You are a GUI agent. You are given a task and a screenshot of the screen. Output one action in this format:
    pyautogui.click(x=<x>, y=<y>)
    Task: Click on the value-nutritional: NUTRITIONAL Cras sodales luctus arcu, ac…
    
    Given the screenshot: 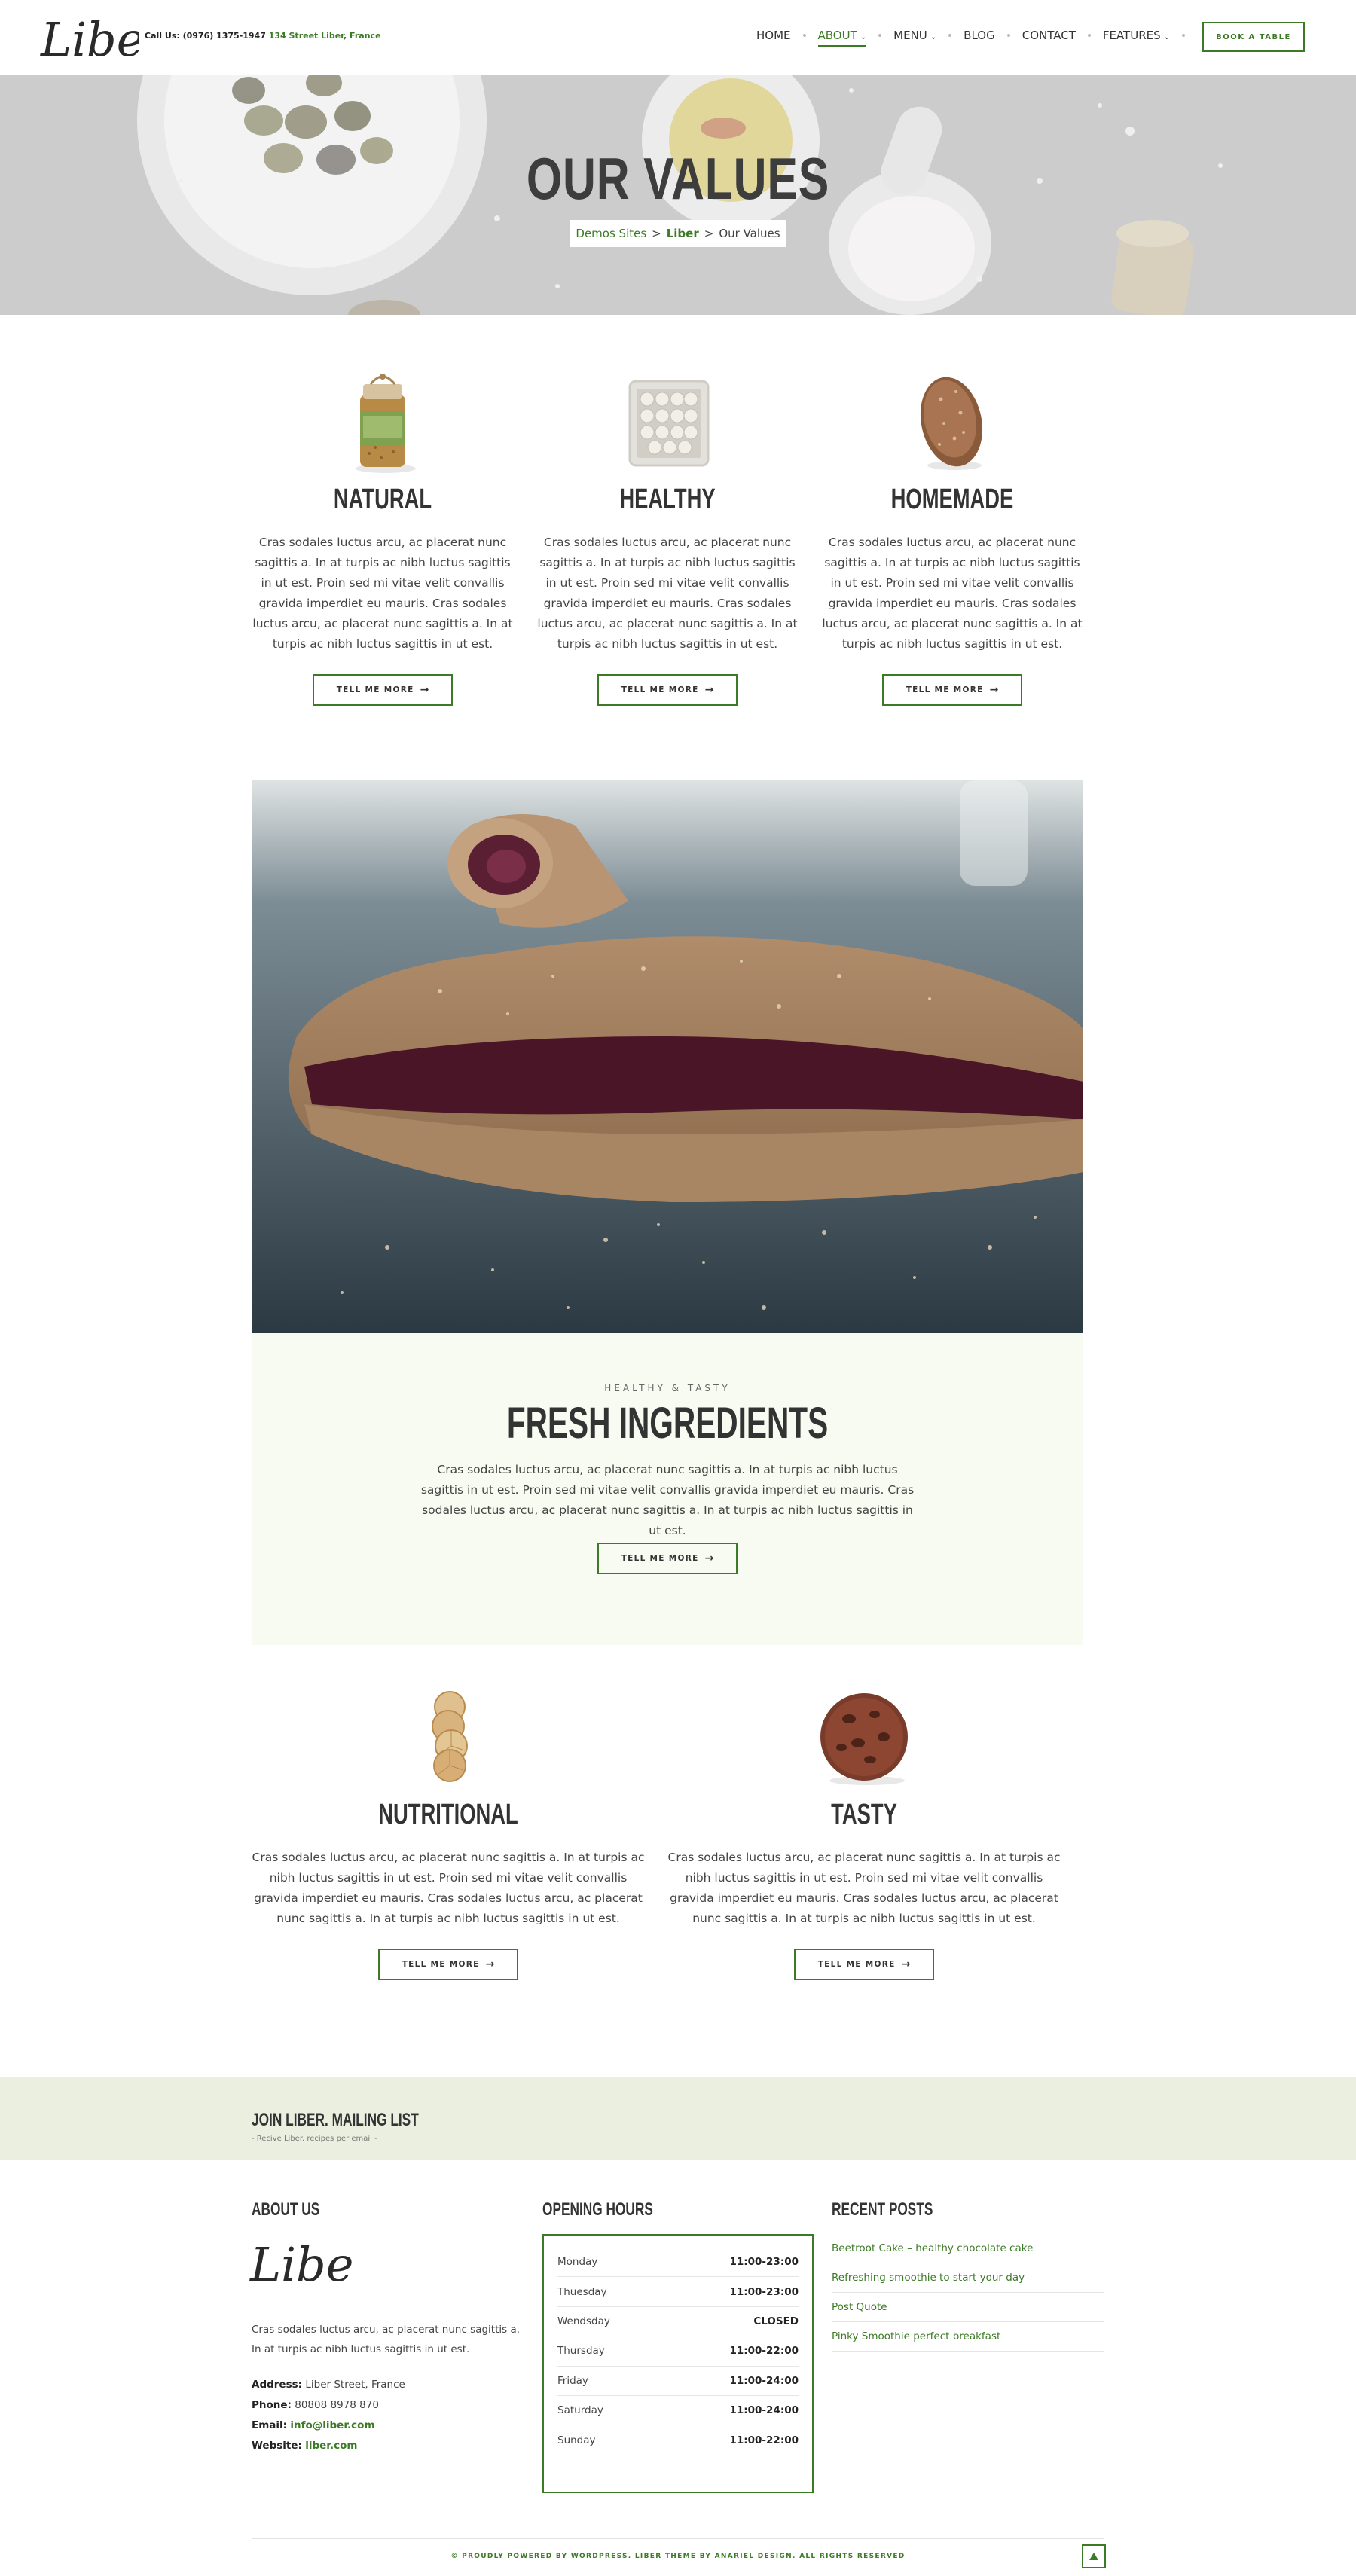 What is the action you would take?
    pyautogui.click(x=448, y=1832)
    